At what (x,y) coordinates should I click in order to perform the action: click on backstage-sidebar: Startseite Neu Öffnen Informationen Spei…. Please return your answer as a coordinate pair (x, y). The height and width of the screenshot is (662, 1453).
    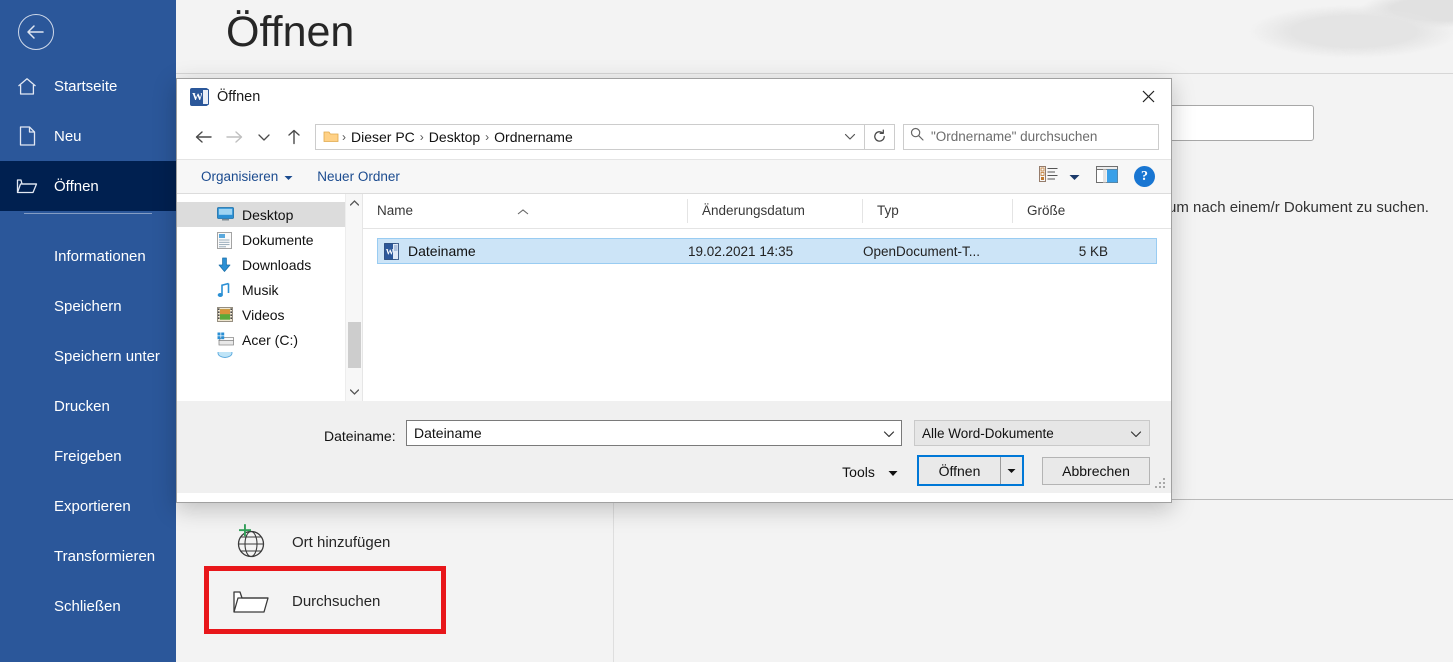
    Looking at the image, I should click on (88, 331).